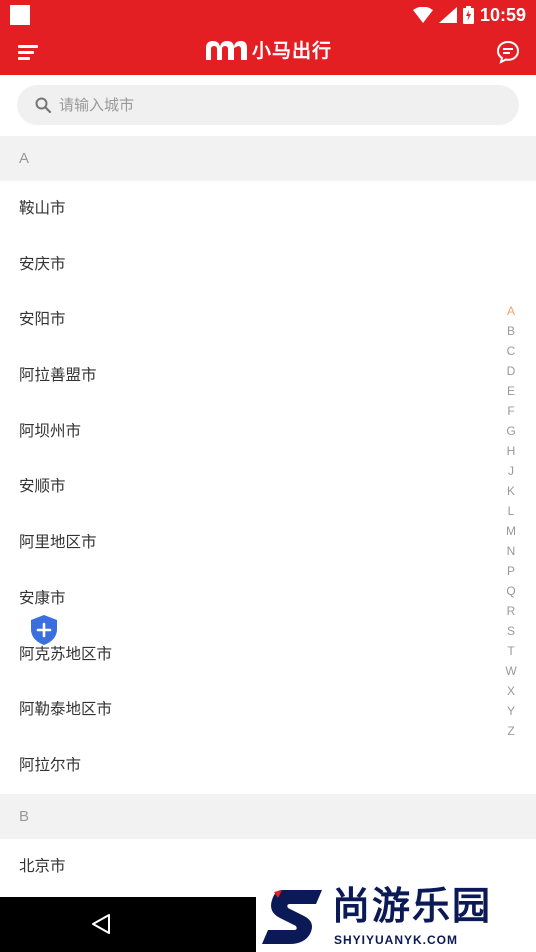 The width and height of the screenshot is (536, 952). I want to click on battery-icon, so click(468, 15).